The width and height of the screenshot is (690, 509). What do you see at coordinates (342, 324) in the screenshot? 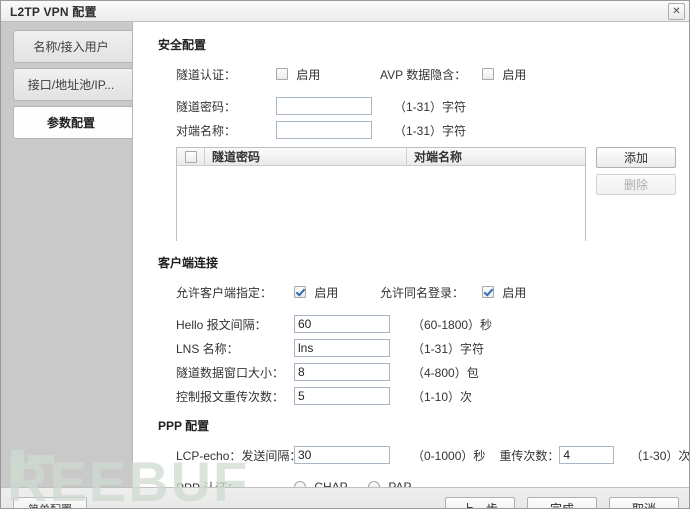
I see `hello-interval-input` at bounding box center [342, 324].